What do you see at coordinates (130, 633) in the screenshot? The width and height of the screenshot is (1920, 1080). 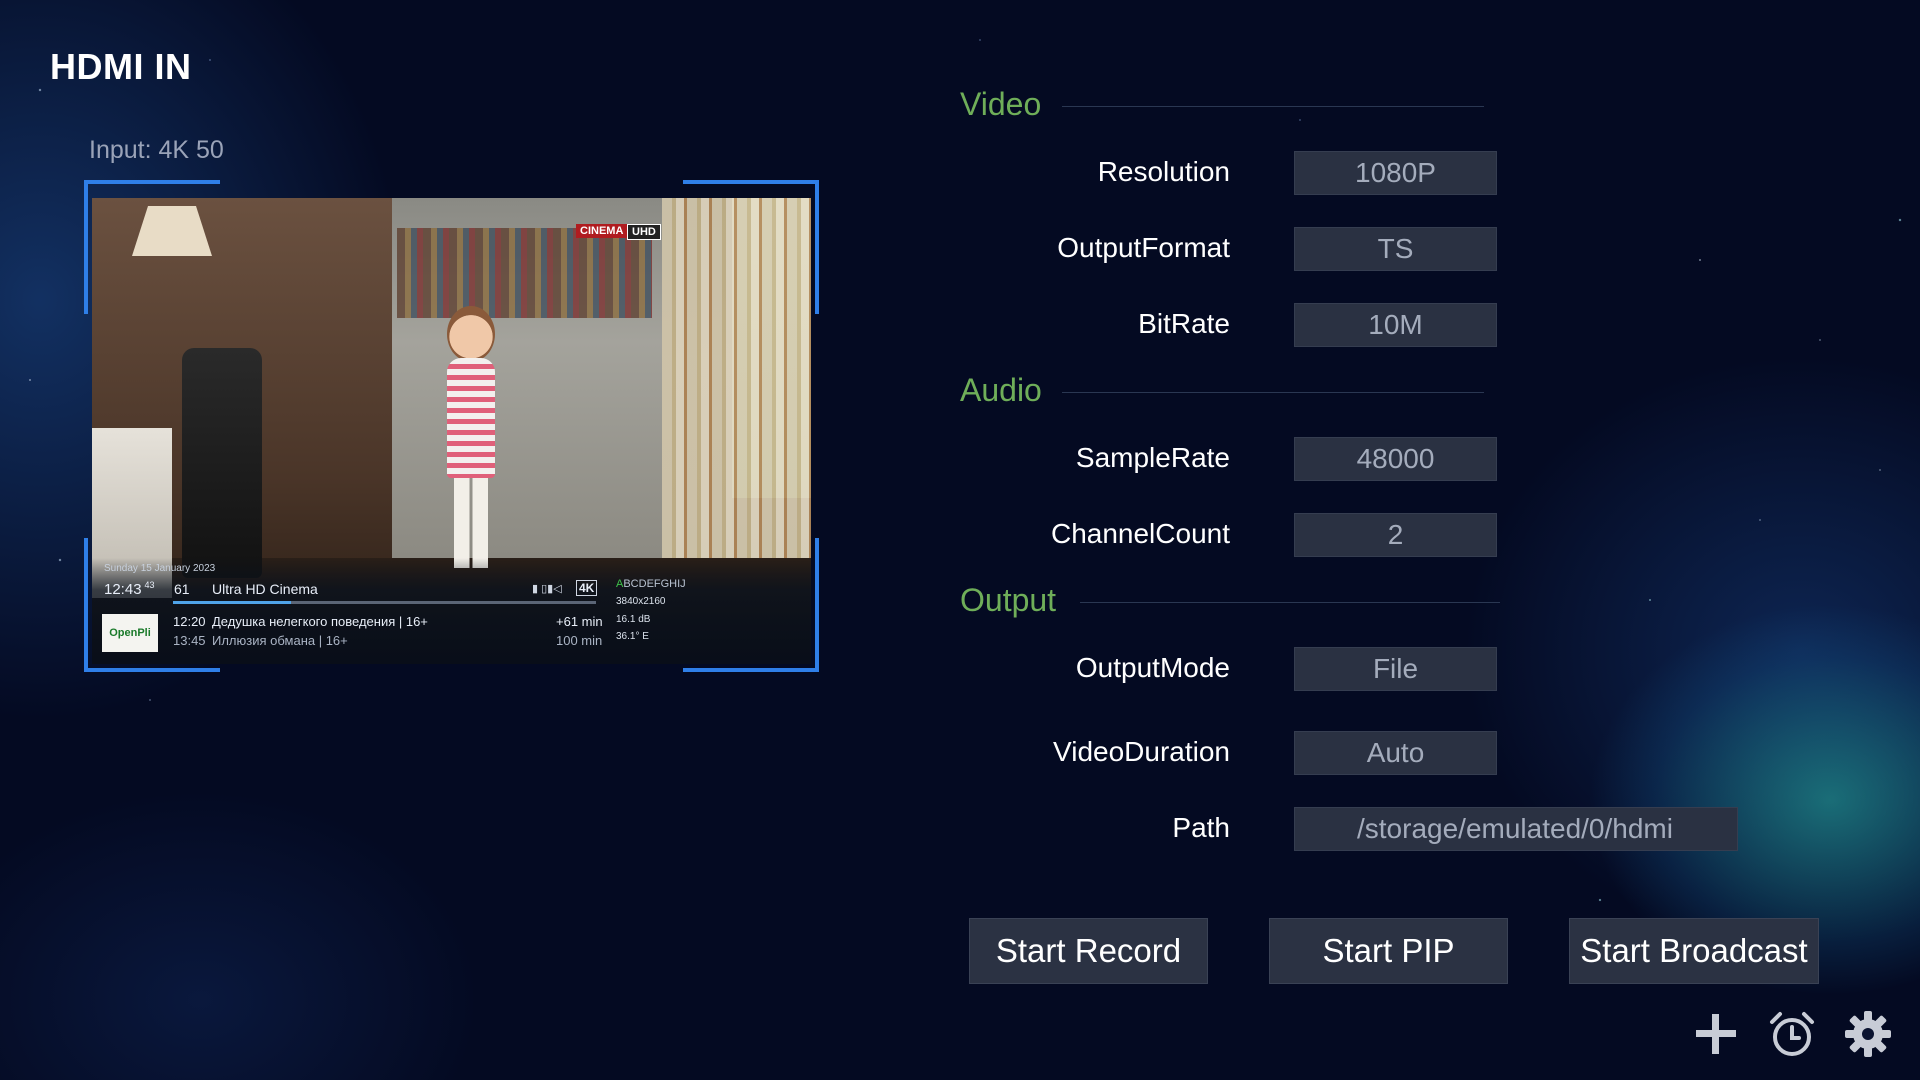 I see `osd-channel-logo: OpenPli` at bounding box center [130, 633].